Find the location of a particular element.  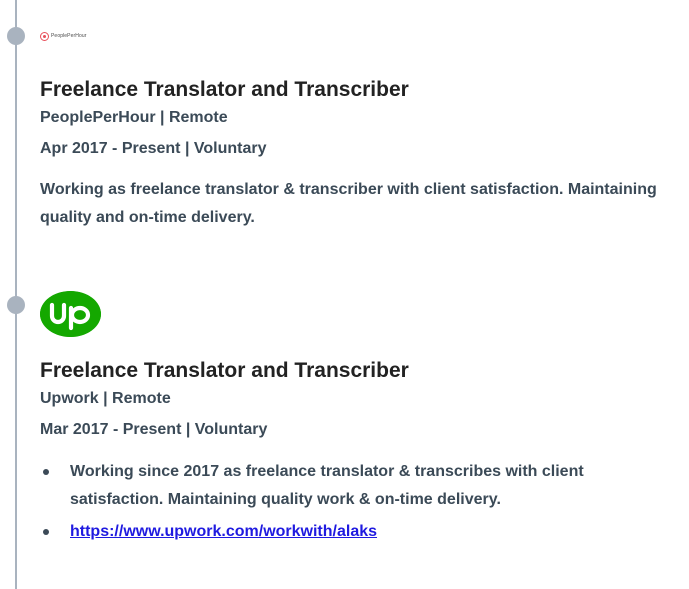

peopleperhour-logo-text: PeoplePerHour is located at coordinates (69, 36).